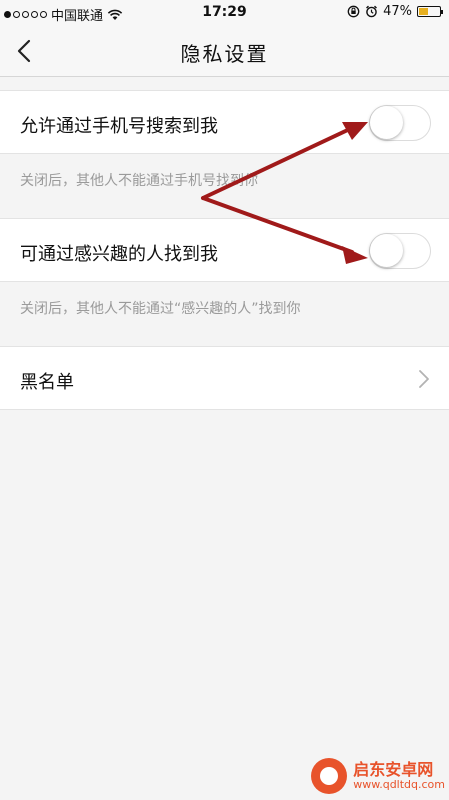  I want to click on phone-search-toggle-knob, so click(386, 122).